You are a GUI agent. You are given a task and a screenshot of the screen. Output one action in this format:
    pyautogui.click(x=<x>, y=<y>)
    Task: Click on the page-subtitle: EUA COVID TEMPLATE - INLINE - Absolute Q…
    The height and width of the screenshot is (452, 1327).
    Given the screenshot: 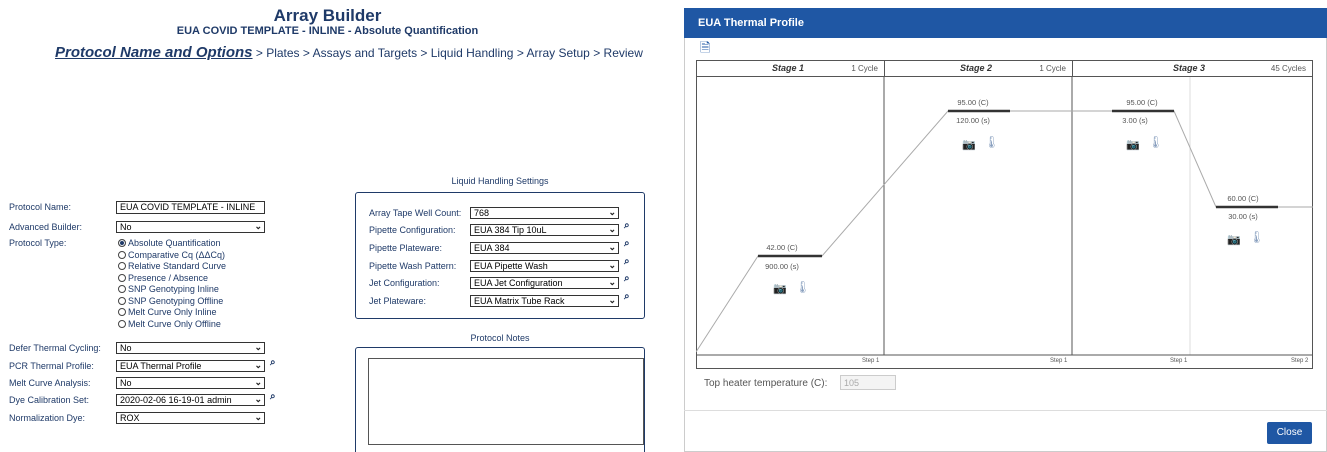 What is the action you would take?
    pyautogui.click(x=327, y=31)
    